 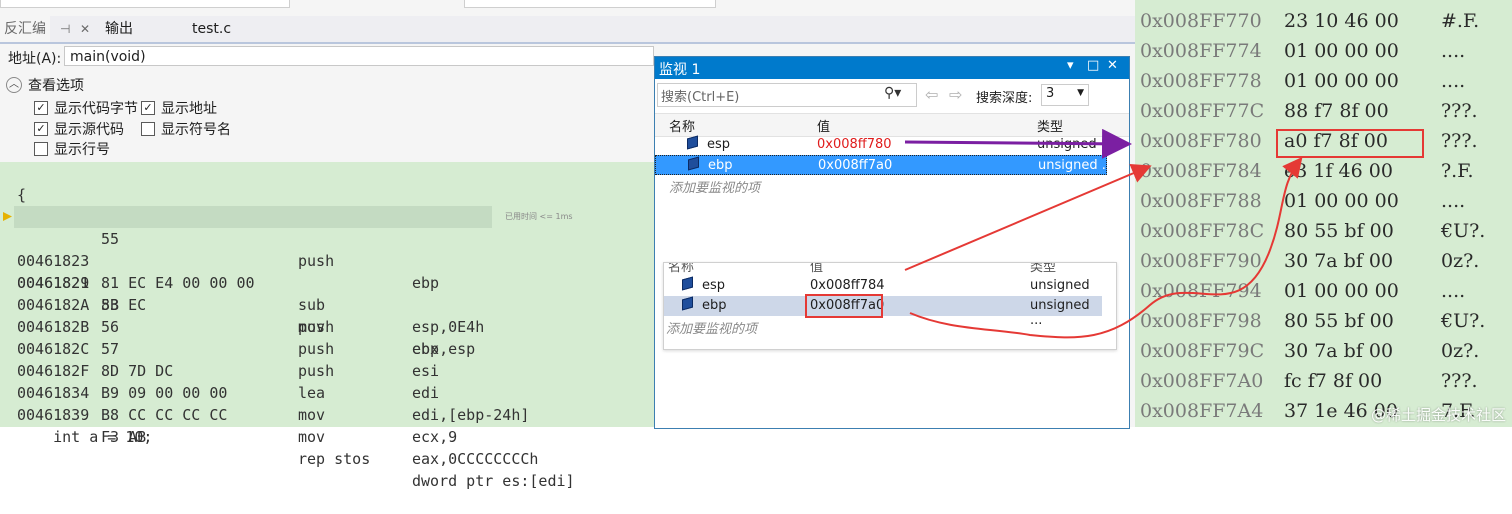 I want to click on purple-arrow, so click(x=1018, y=143).